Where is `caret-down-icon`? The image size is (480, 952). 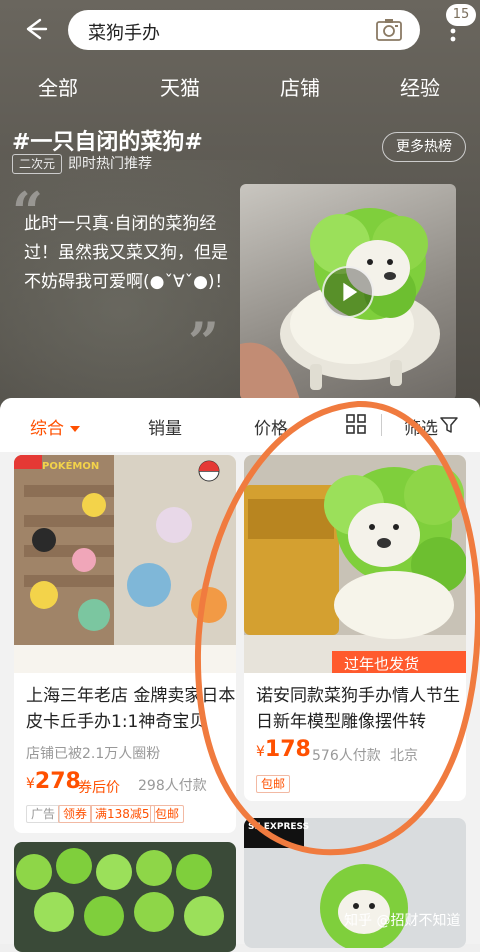
caret-down-icon is located at coordinates (75, 429).